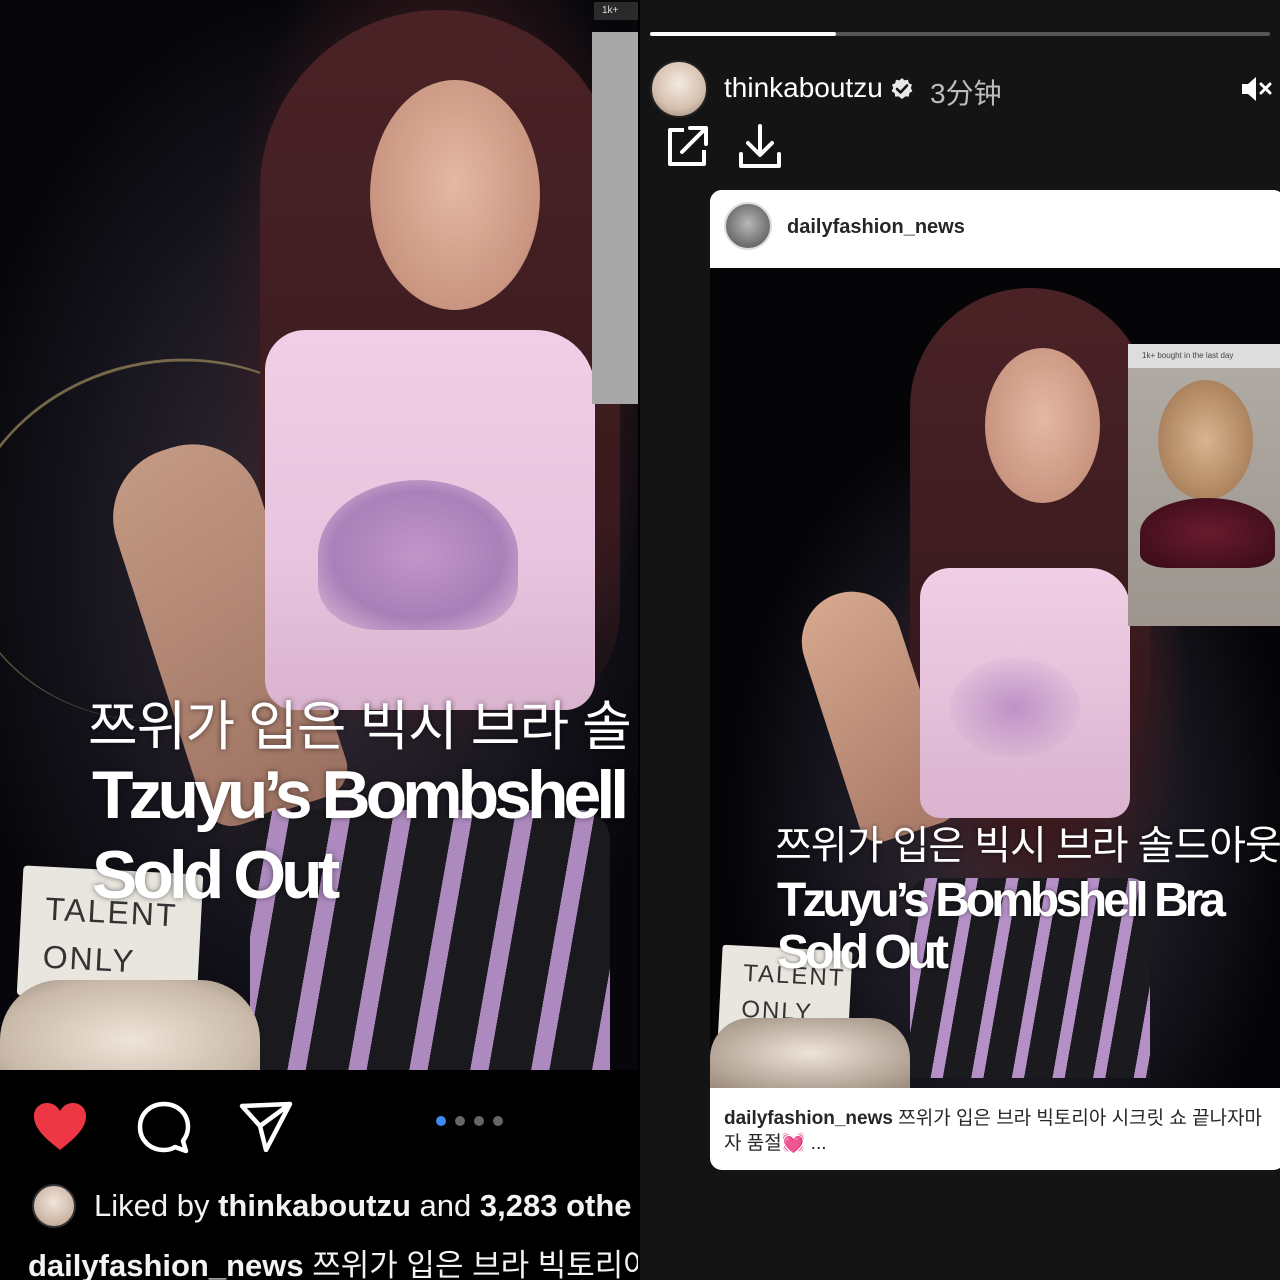  Describe the element at coordinates (266, 1126) in the screenshot. I see `share-icon` at that location.